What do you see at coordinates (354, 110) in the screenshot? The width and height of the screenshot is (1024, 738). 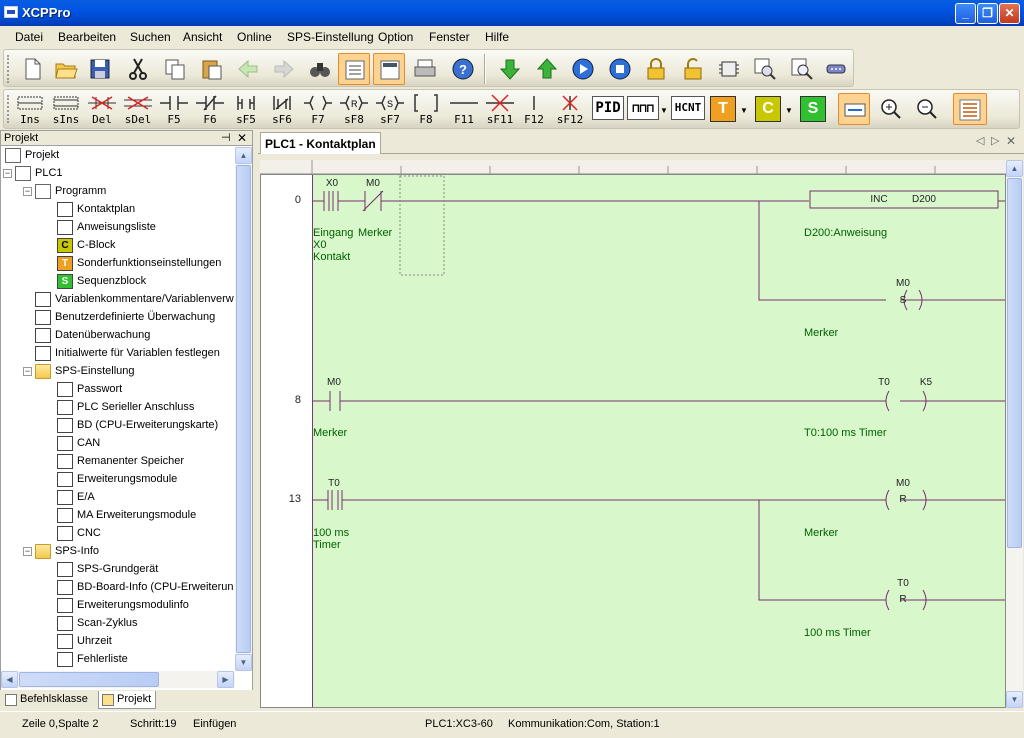 I see `reset-coil-button: R sF8` at bounding box center [354, 110].